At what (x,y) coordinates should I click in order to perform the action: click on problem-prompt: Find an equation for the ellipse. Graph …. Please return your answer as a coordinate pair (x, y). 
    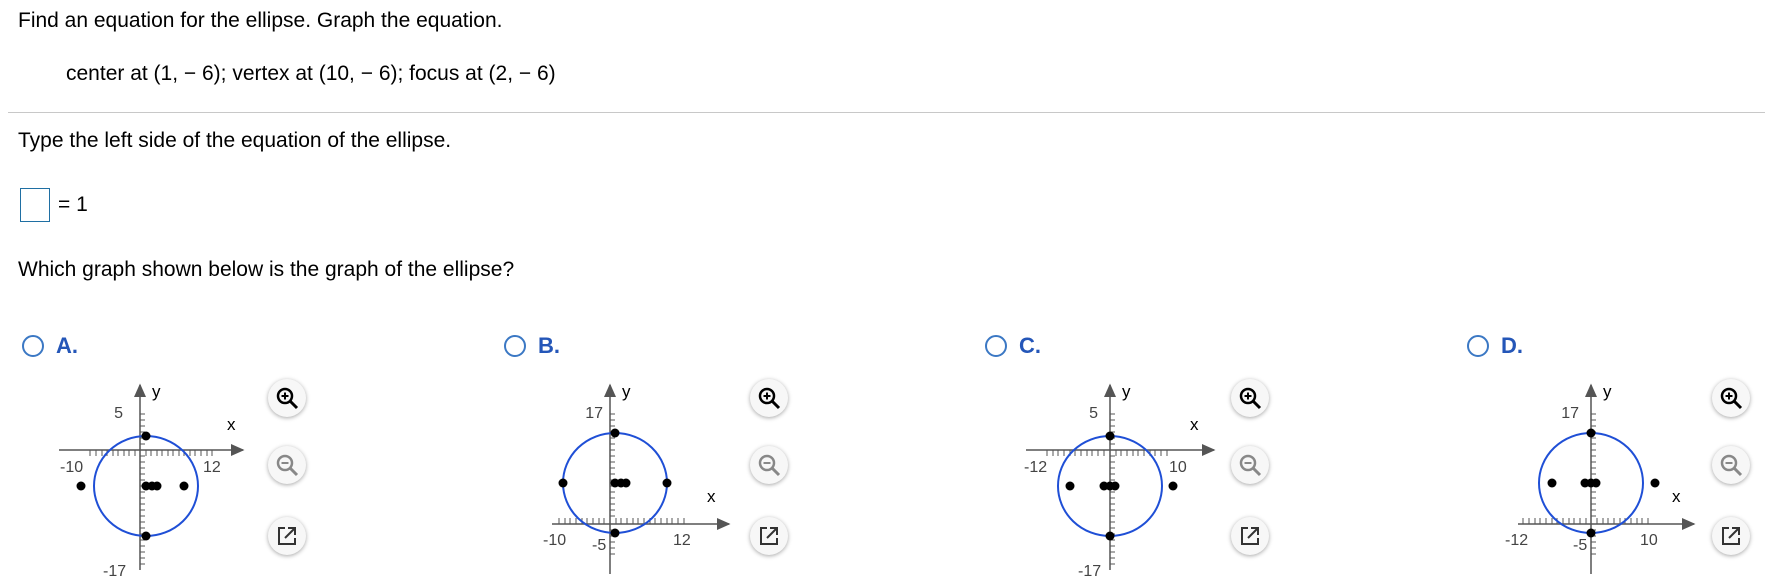
    Looking at the image, I should click on (260, 20).